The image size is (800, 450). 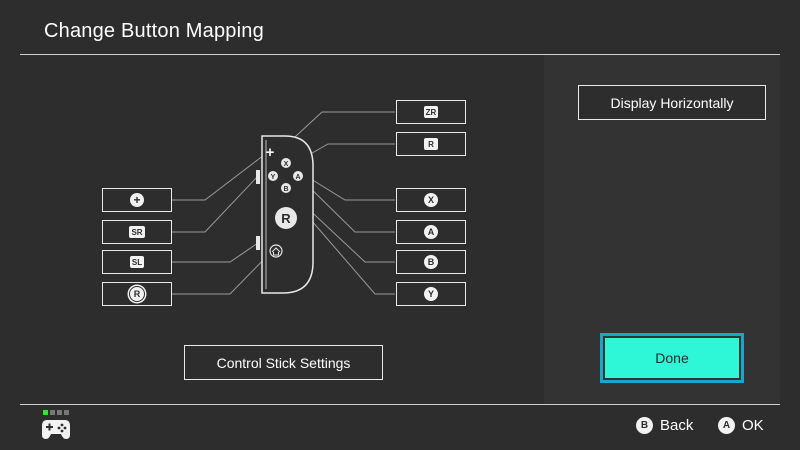 I want to click on footer-divider, so click(x=400, y=404).